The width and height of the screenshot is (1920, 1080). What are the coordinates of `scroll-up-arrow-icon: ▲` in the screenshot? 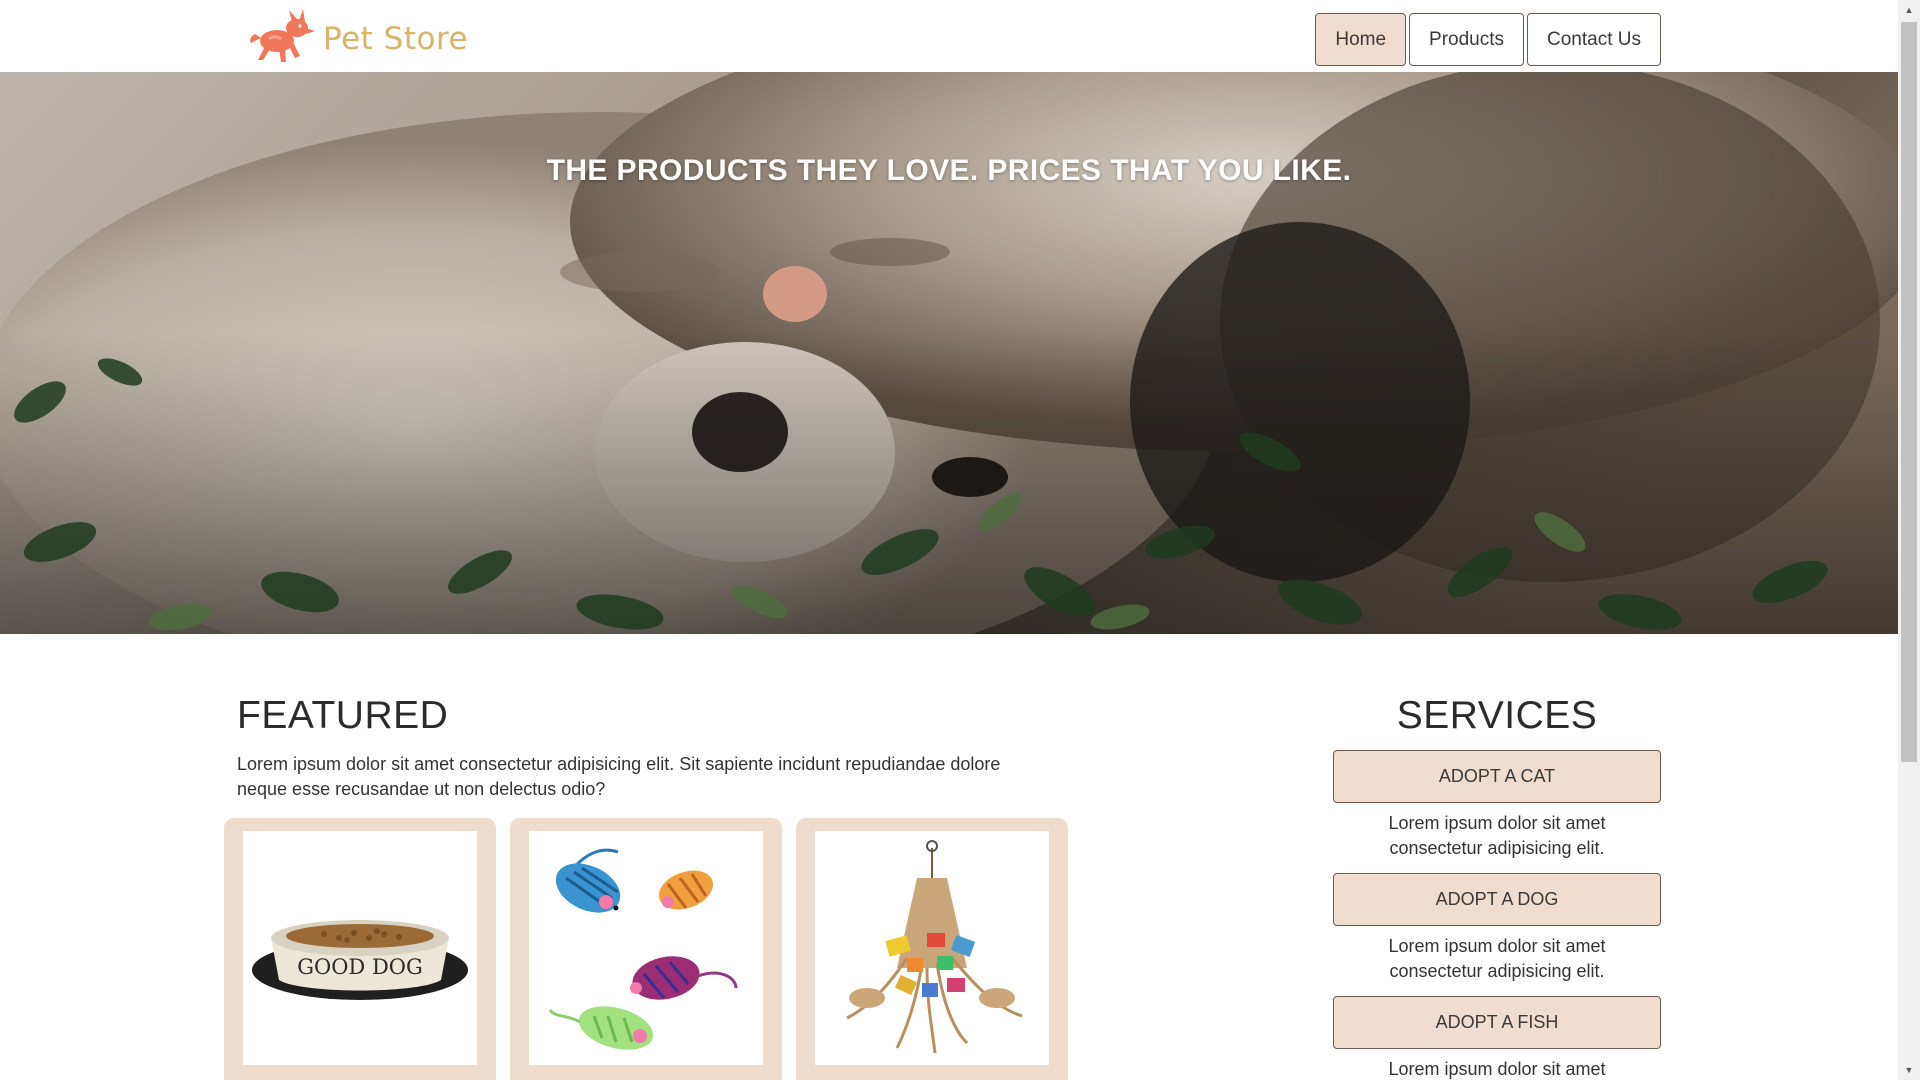 It's located at (1909, 10).